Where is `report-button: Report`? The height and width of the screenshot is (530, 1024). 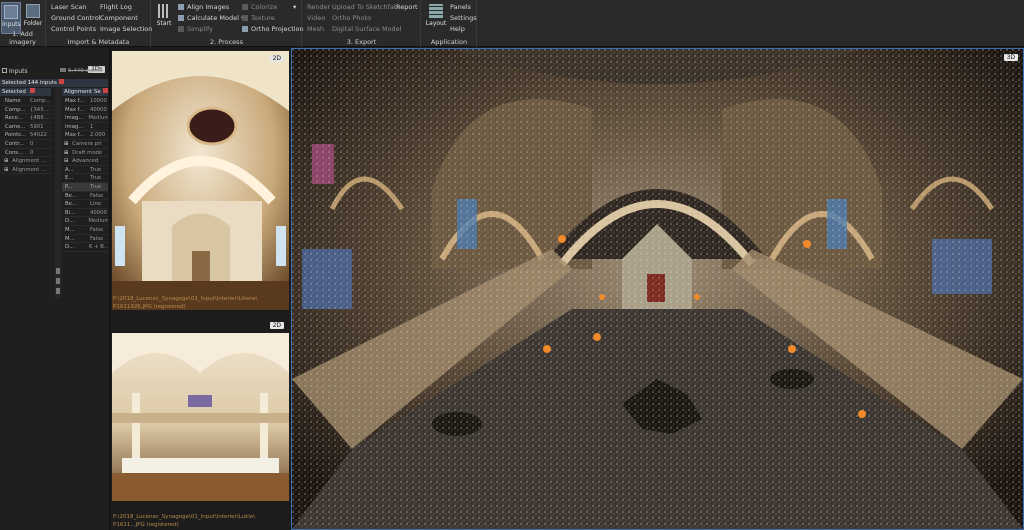 report-button: Report is located at coordinates (407, 7).